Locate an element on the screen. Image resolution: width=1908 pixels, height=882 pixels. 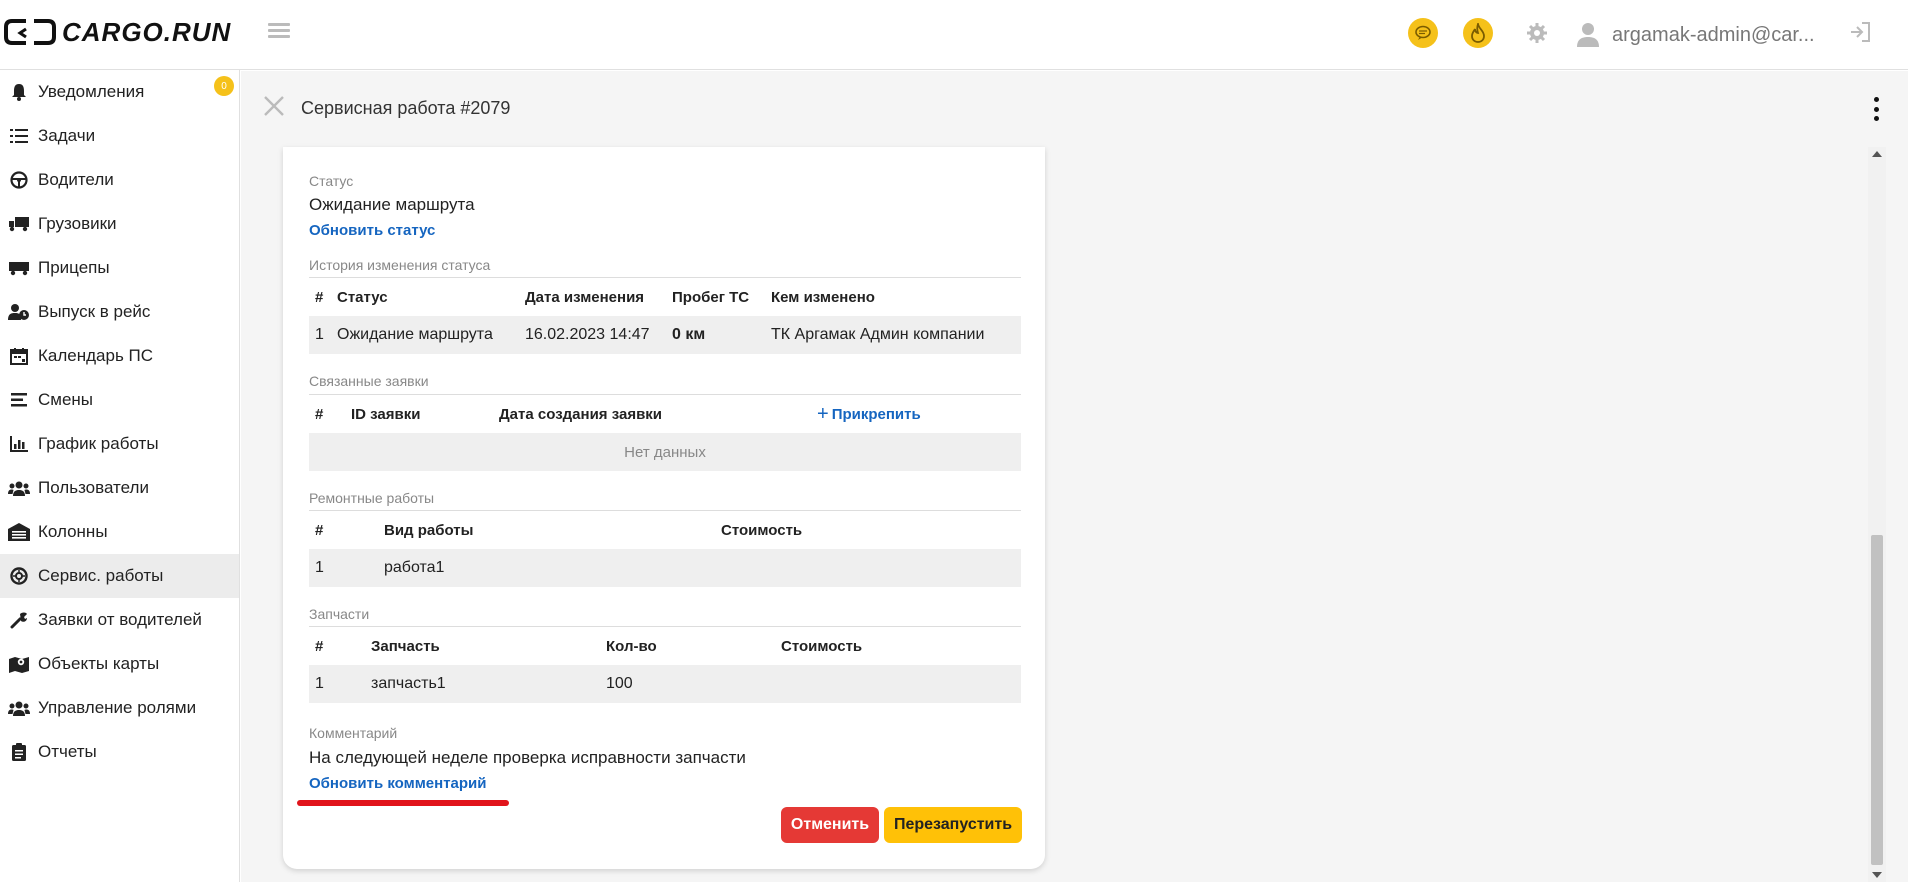
settings-gear-icon is located at coordinates (1537, 33).